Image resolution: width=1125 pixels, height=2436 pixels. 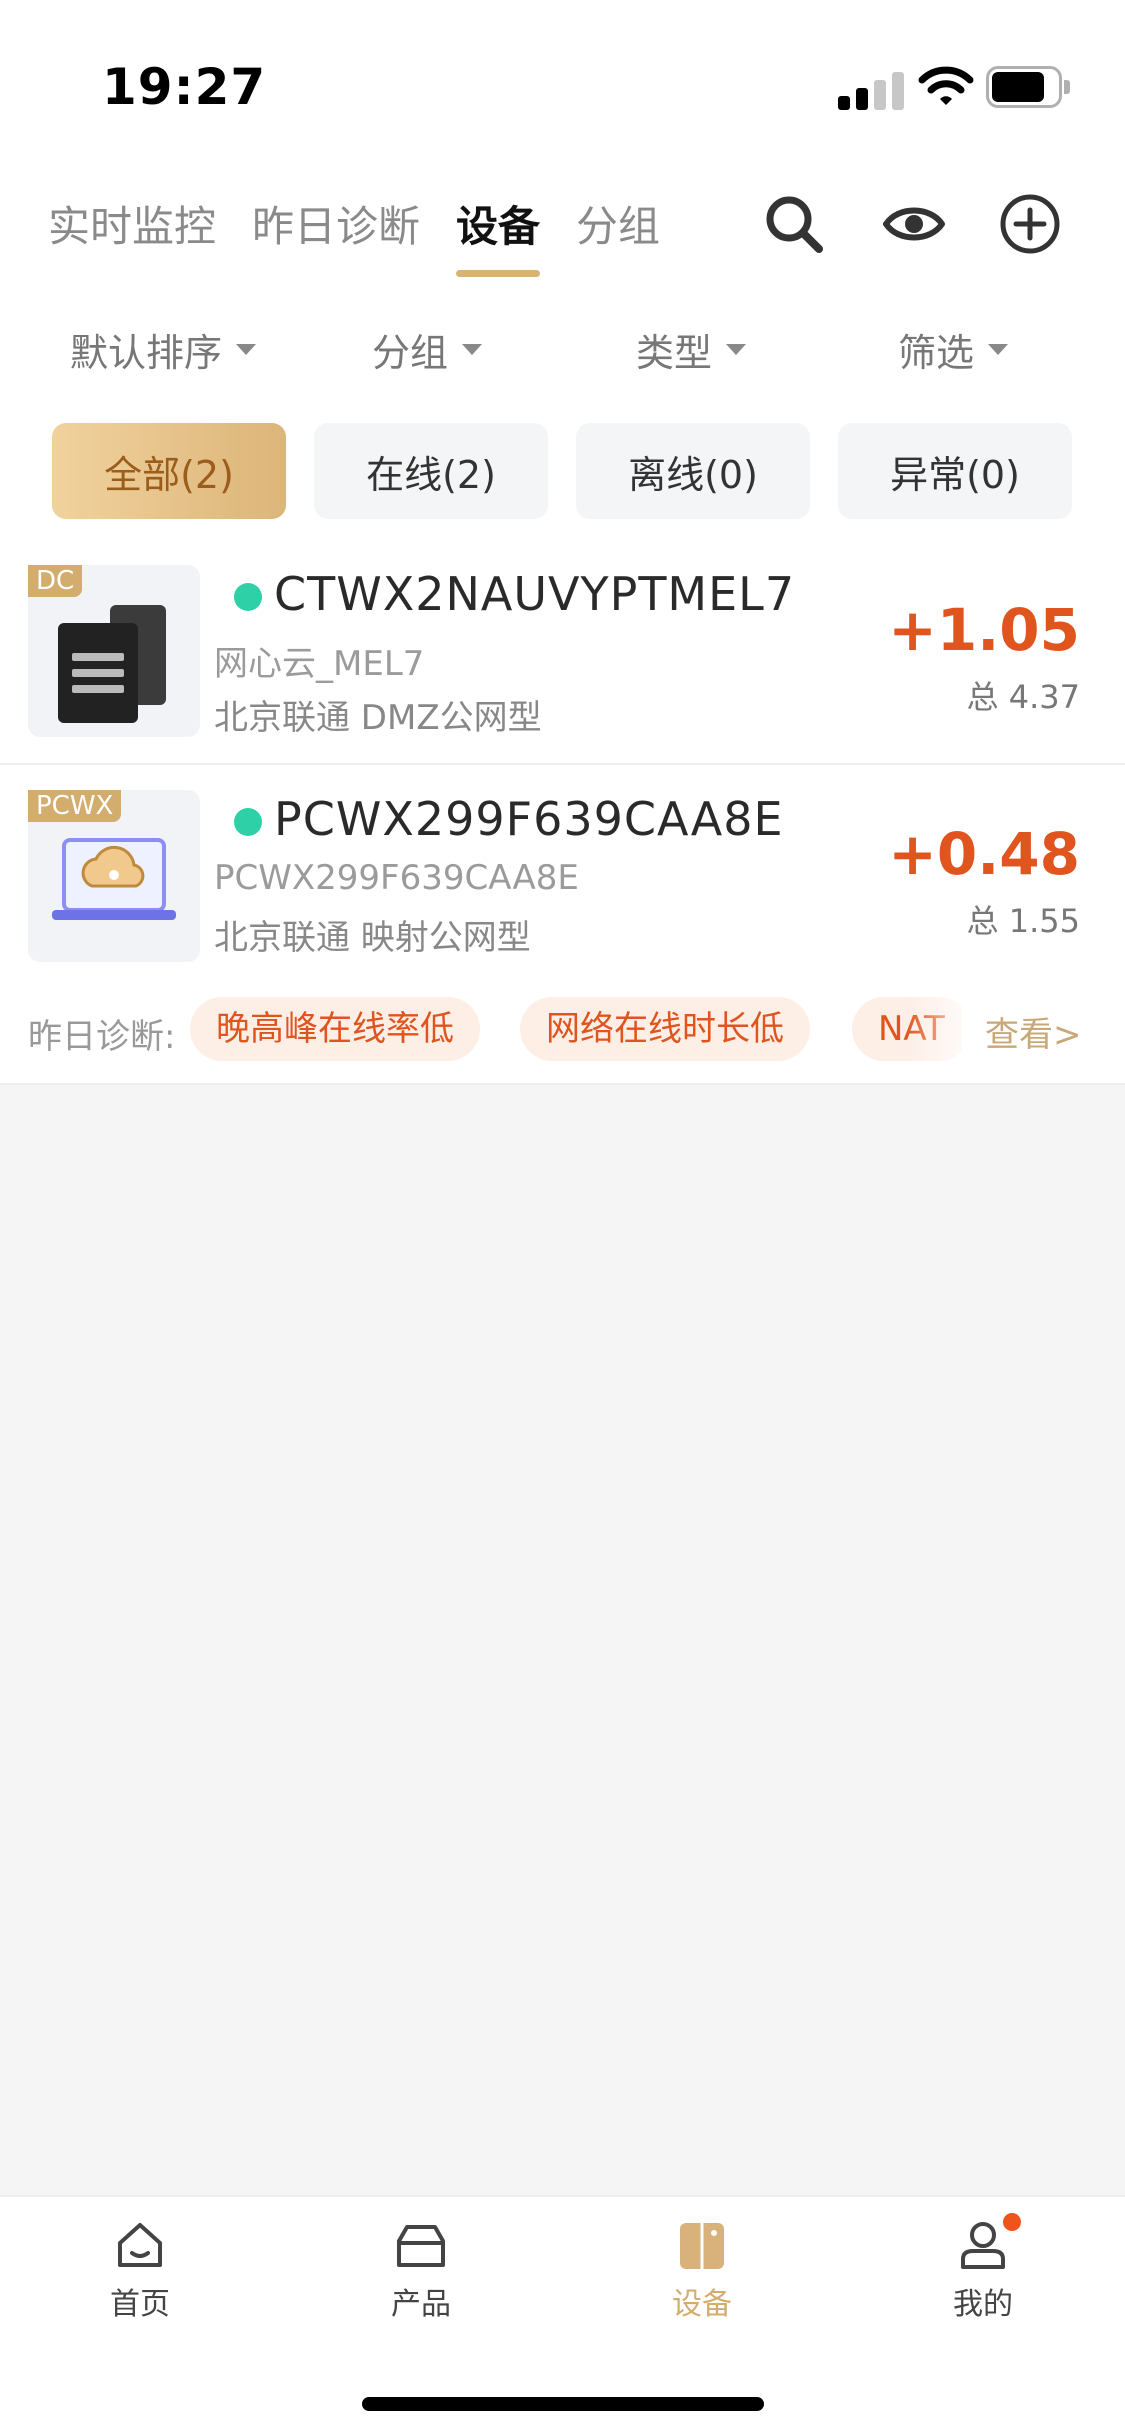 What do you see at coordinates (132, 223) in the screenshot?
I see `tab-realtime-monitor: 实时监控` at bounding box center [132, 223].